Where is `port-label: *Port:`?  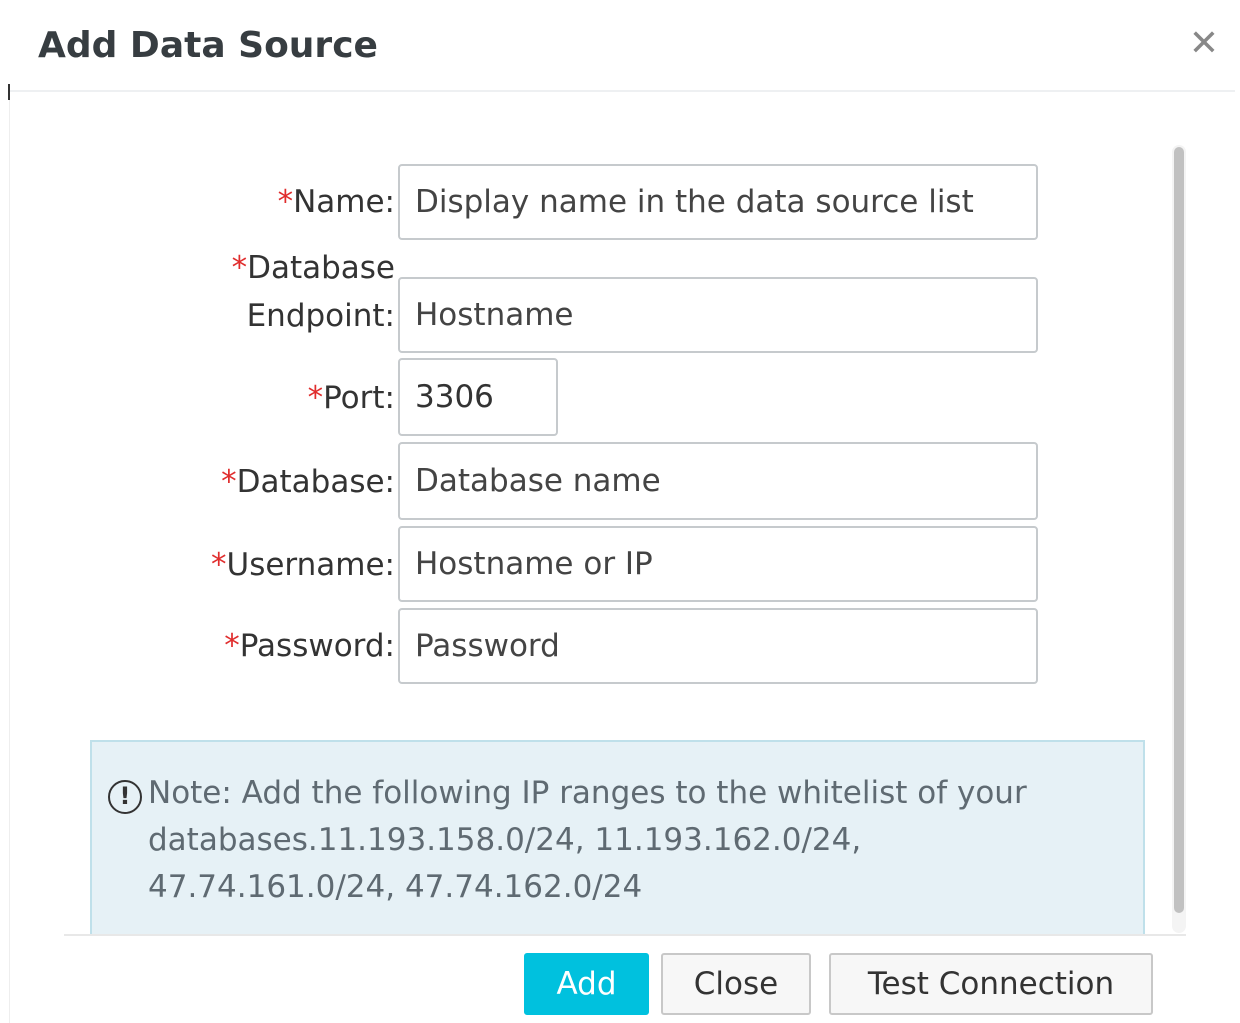
port-label: *Port: is located at coordinates (351, 398).